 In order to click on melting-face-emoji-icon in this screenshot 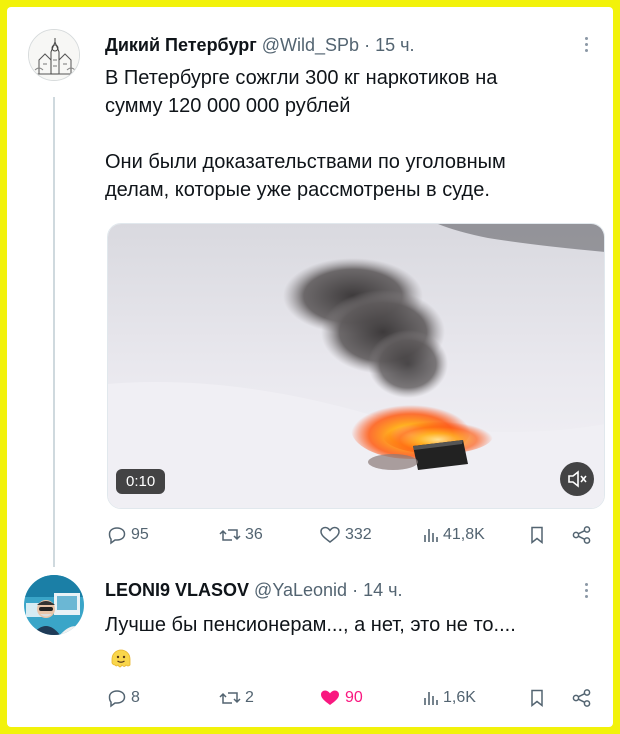, I will do `click(121, 658)`.